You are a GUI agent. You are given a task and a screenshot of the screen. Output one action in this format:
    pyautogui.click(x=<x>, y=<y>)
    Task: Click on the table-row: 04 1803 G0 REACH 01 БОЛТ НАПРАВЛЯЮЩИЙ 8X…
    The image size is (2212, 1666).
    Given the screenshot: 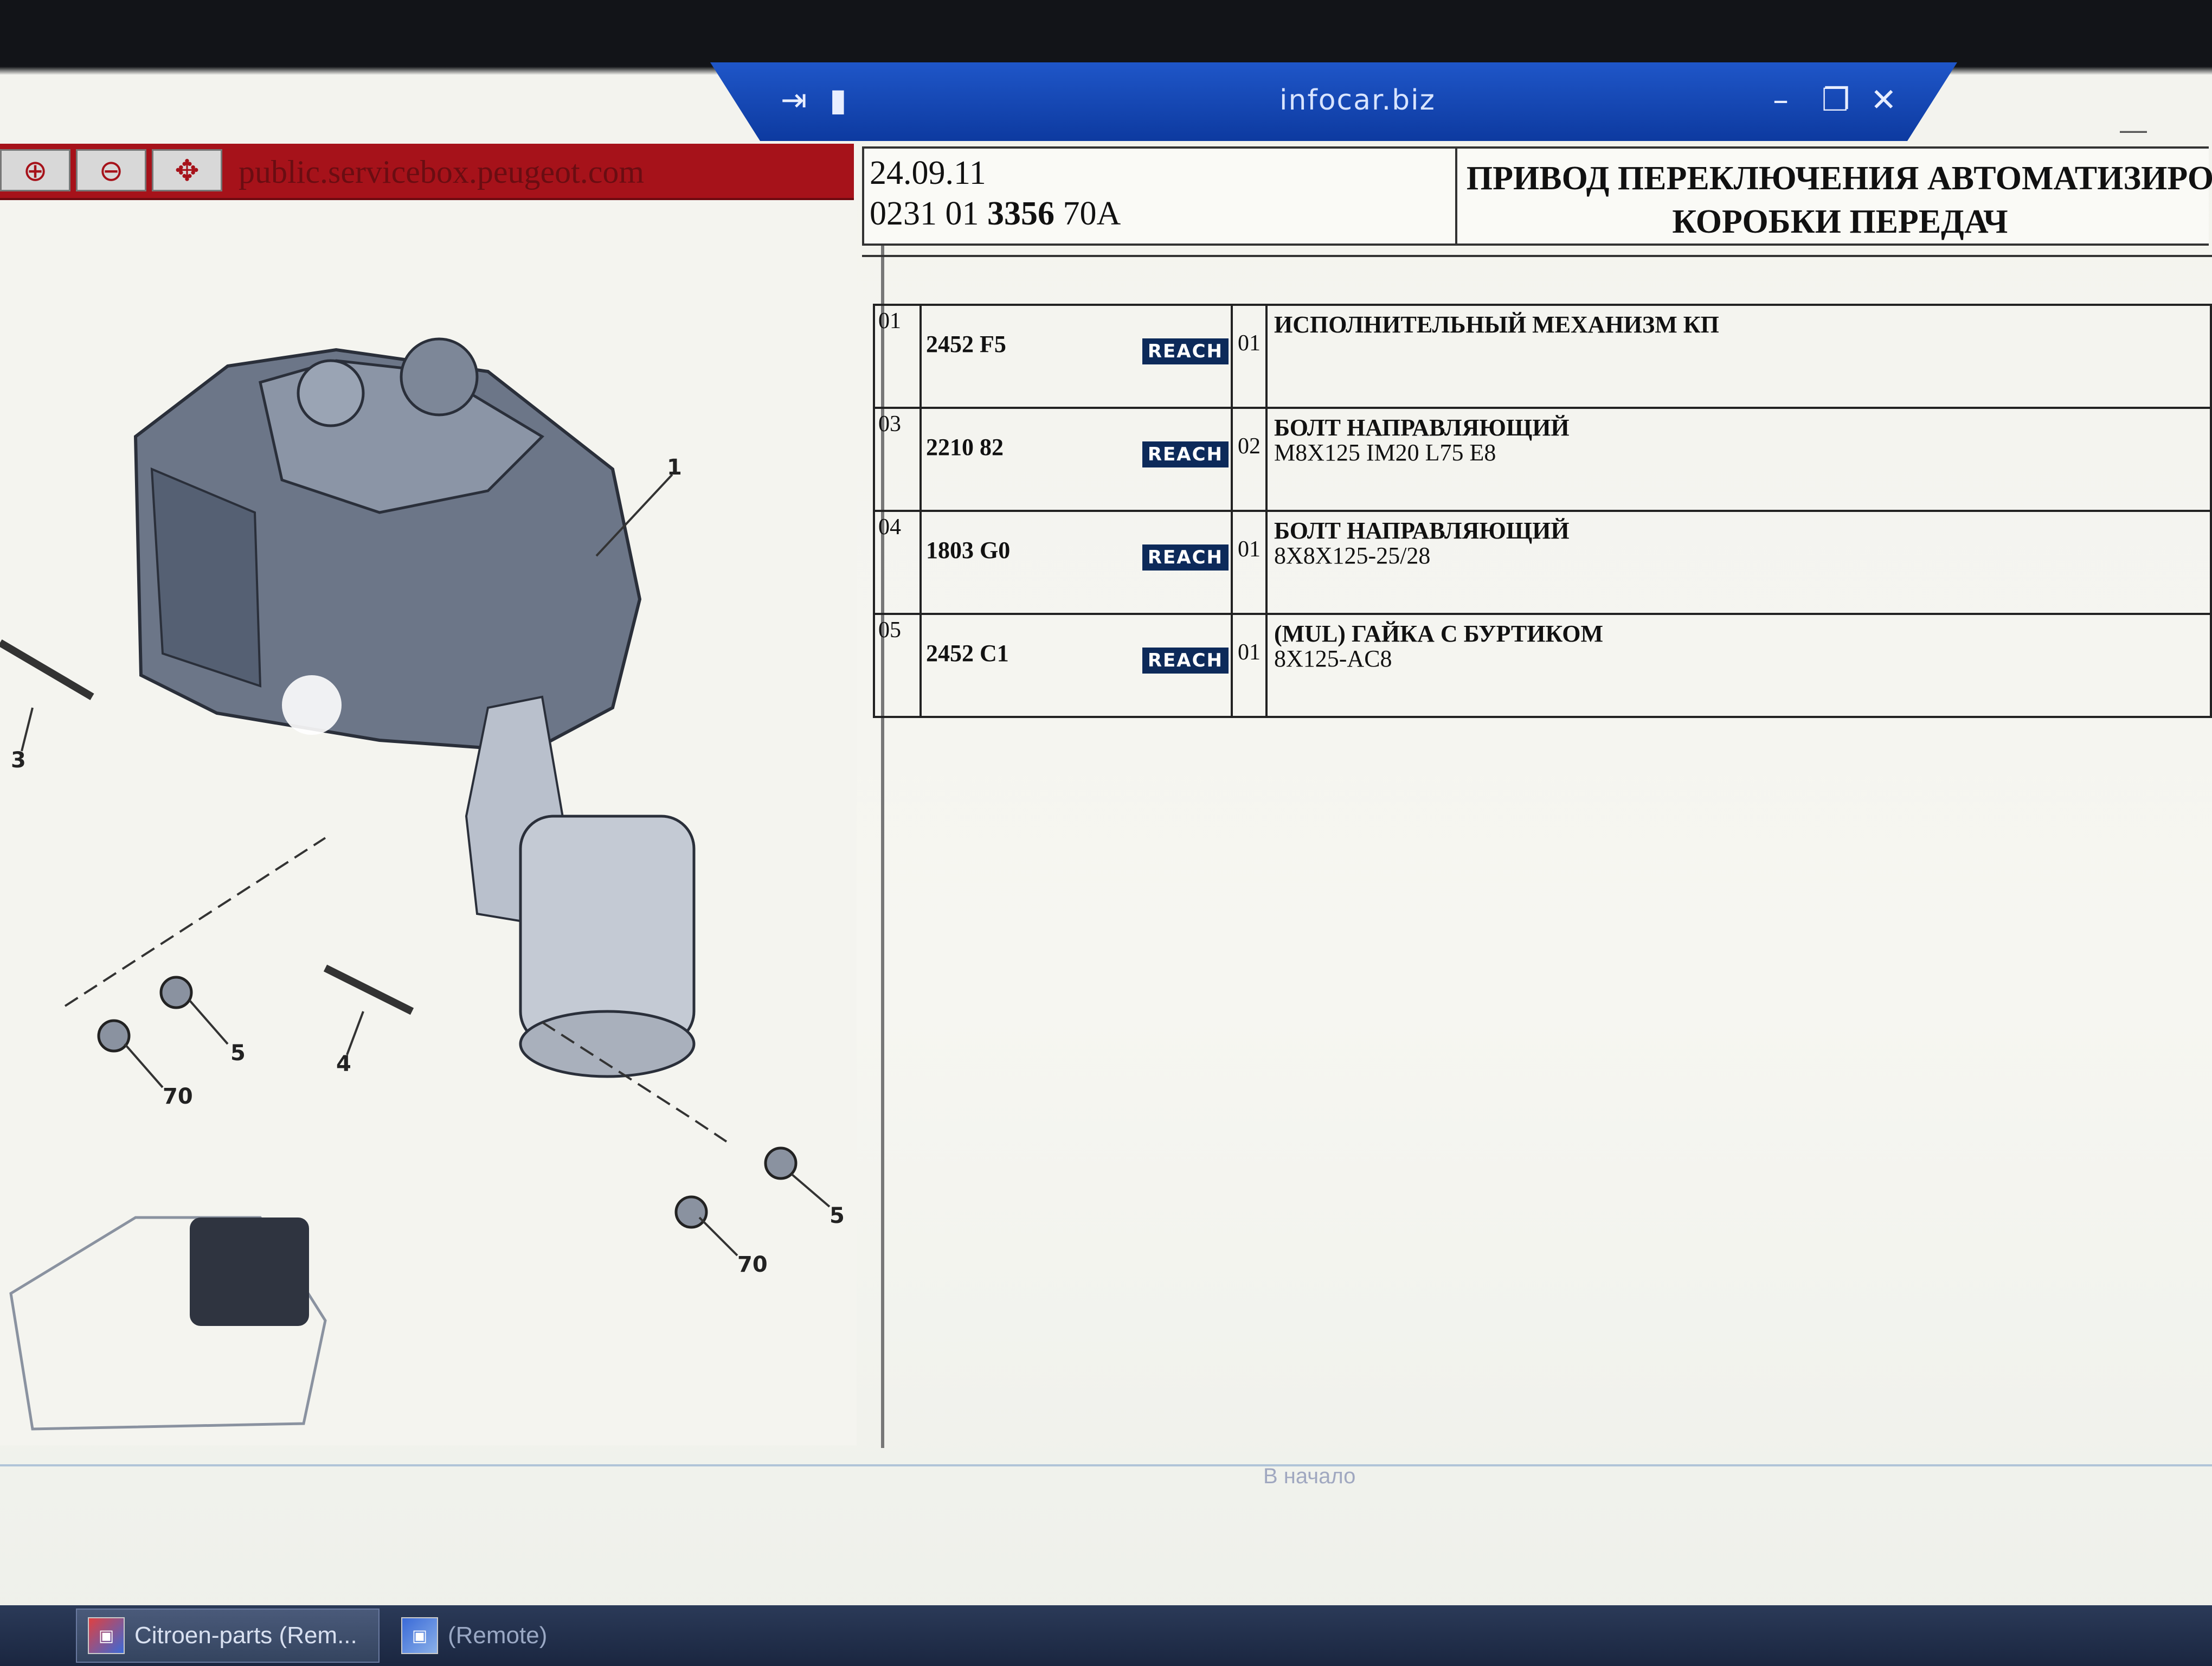 What is the action you would take?
    pyautogui.click(x=1542, y=562)
    